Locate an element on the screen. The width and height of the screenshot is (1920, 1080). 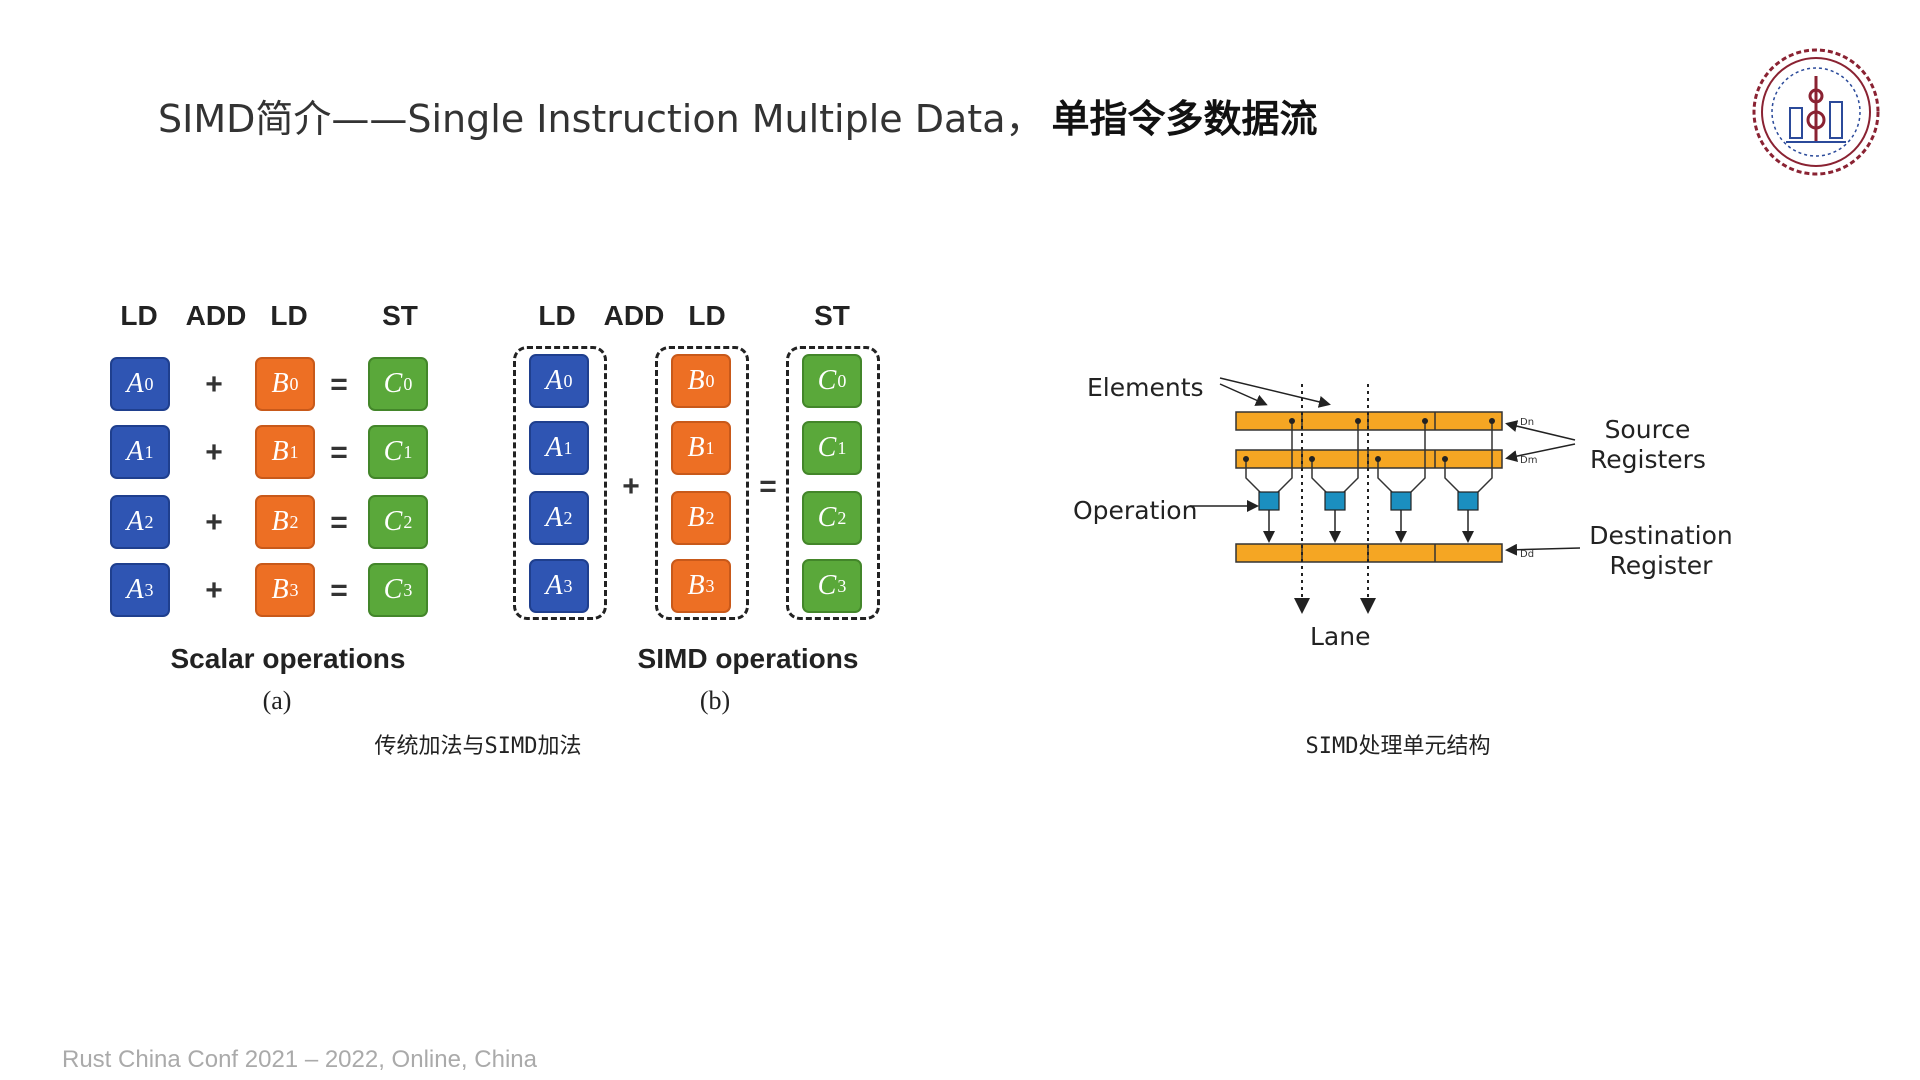
scalar-equals-3: = is located at coordinates (339, 590).